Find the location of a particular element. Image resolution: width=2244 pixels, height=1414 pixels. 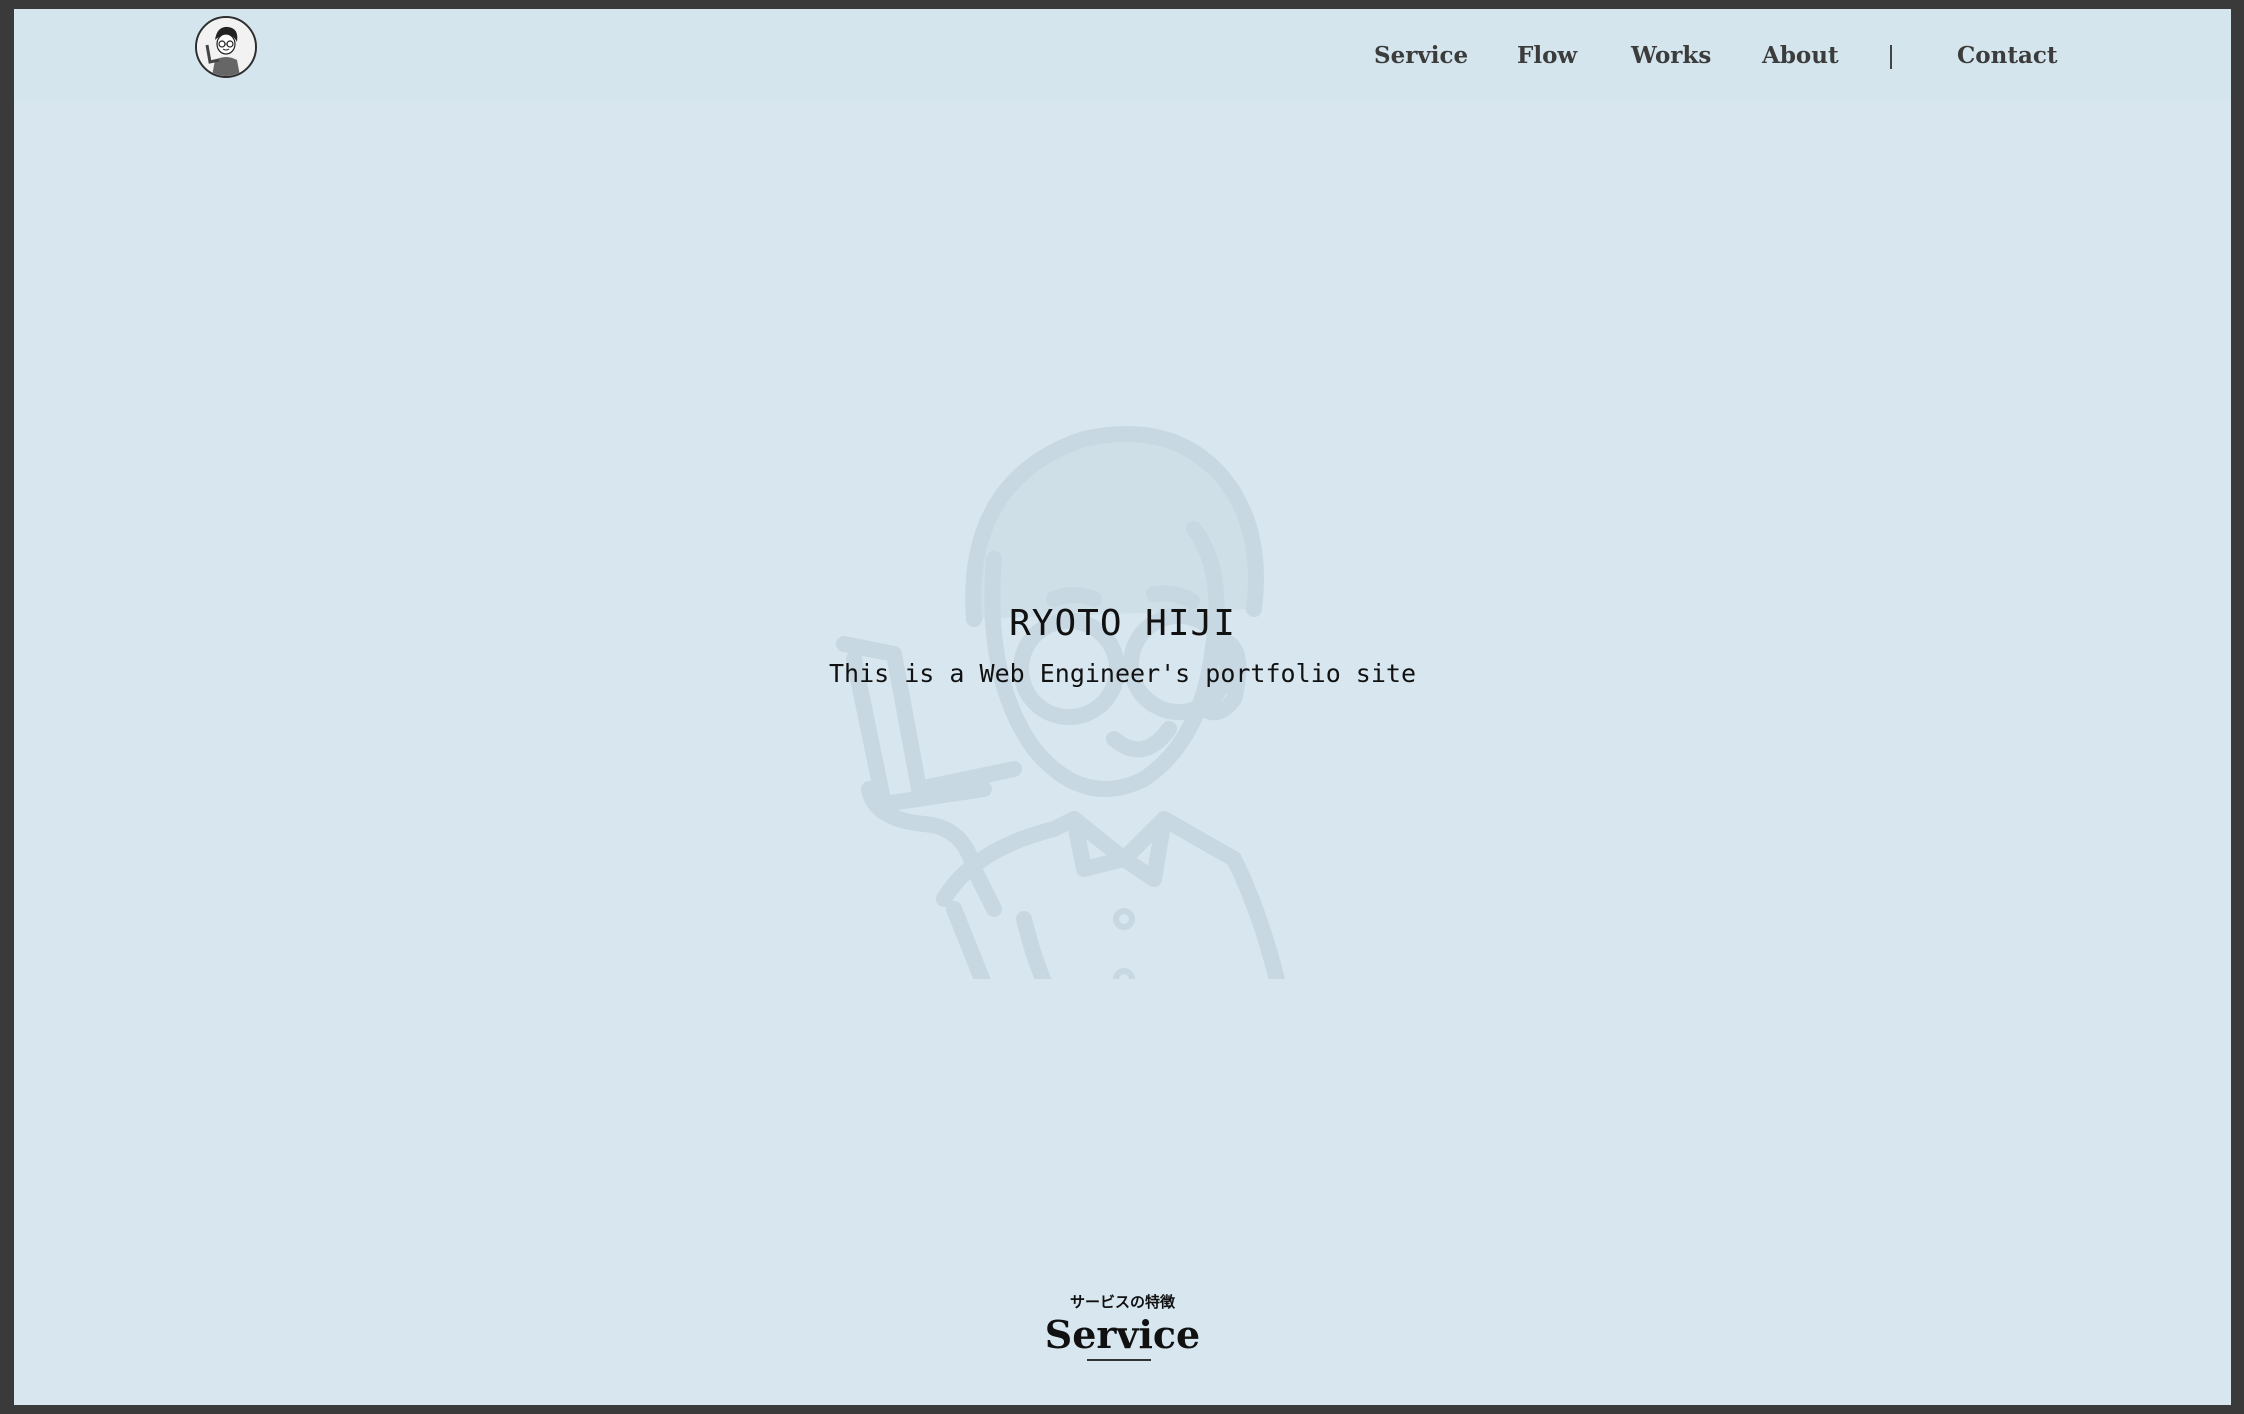

site-header: Service Flow Works About Contact is located at coordinates (1122, 55).